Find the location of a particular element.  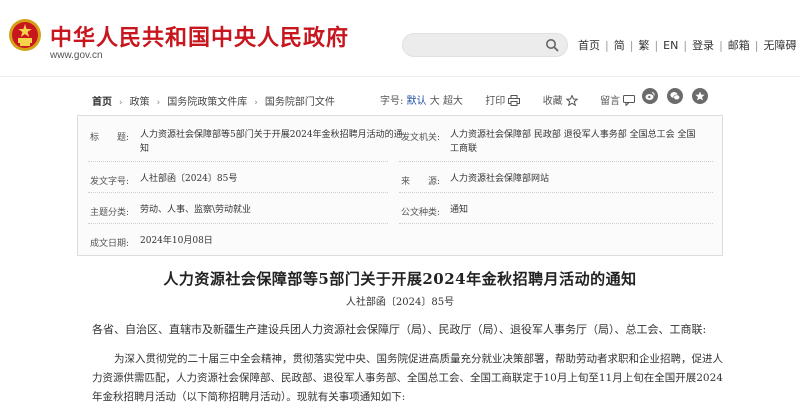

article-tools: 字号: 默认 大 超大 打印 收藏 留言 is located at coordinates (508, 99).